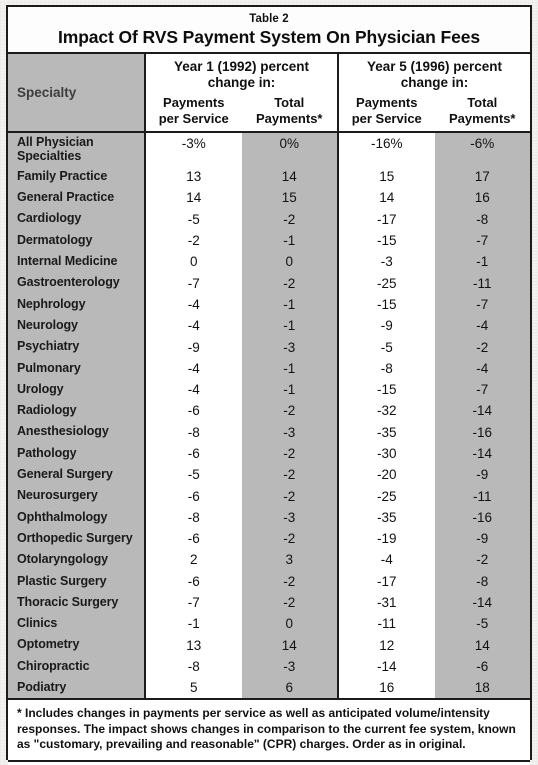 The height and width of the screenshot is (765, 538). I want to click on row-group-year5: -20 -9, so click(434, 475).